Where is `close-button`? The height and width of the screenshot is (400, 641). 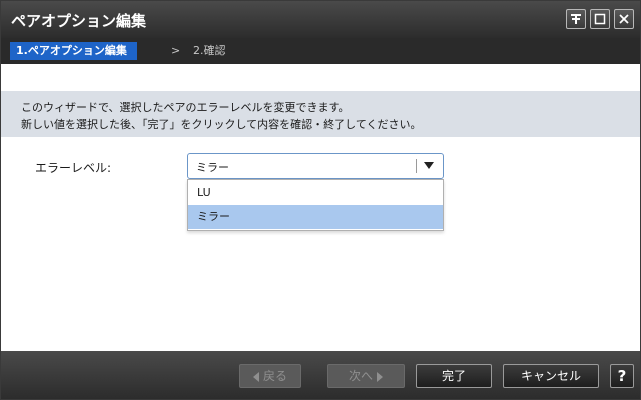 close-button is located at coordinates (624, 19).